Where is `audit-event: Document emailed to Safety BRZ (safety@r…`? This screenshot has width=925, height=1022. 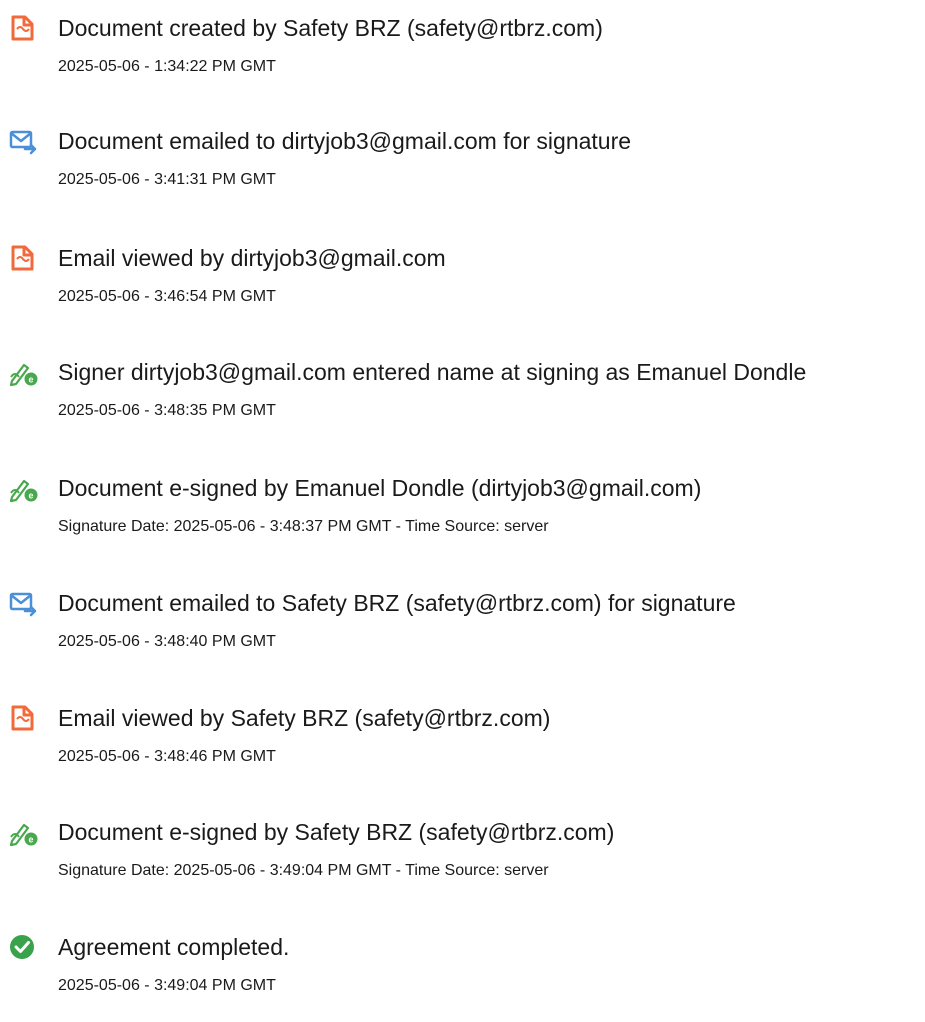 audit-event: Document emailed to Safety BRZ (safety@r… is located at coordinates (462, 633).